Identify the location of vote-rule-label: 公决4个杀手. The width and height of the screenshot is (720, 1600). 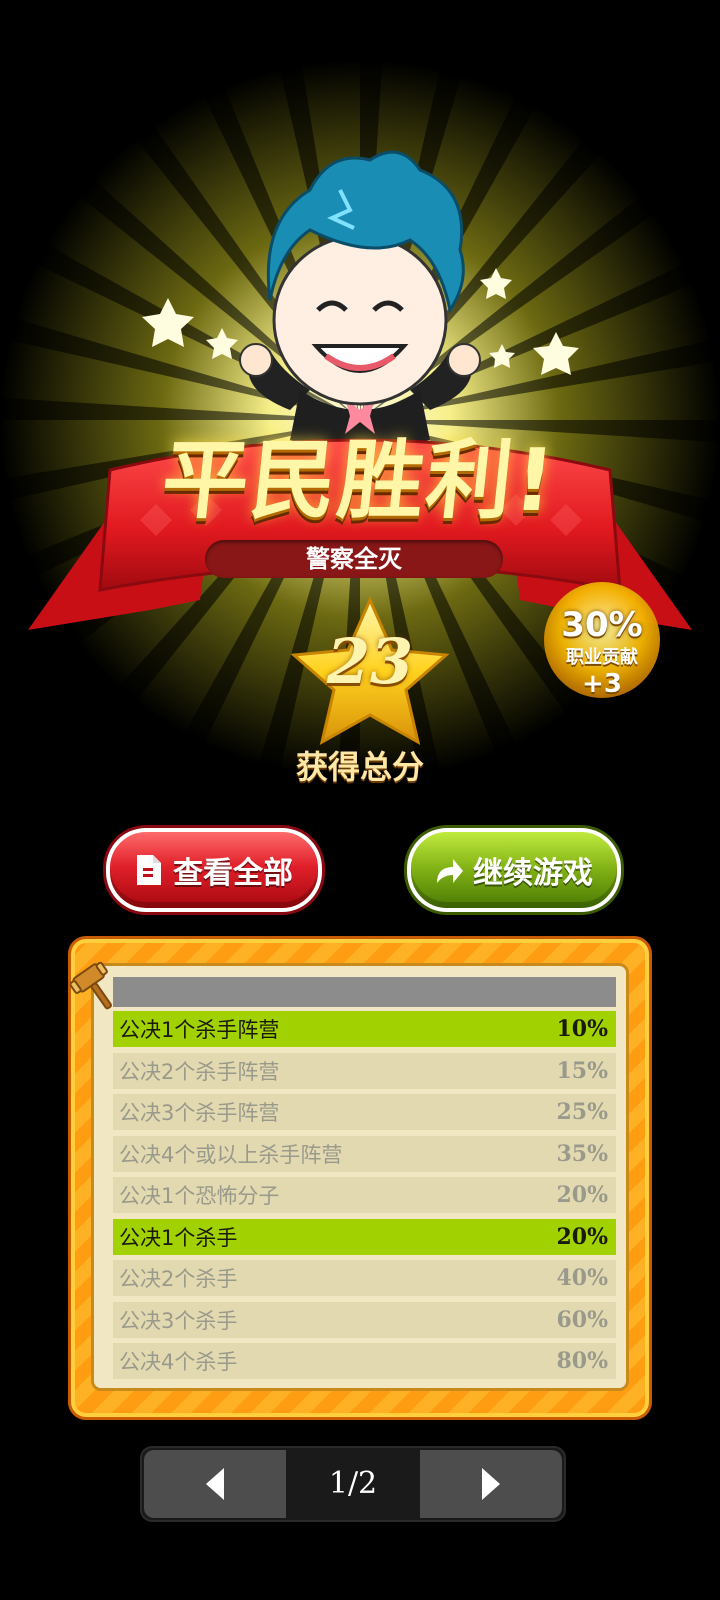
(178, 1362).